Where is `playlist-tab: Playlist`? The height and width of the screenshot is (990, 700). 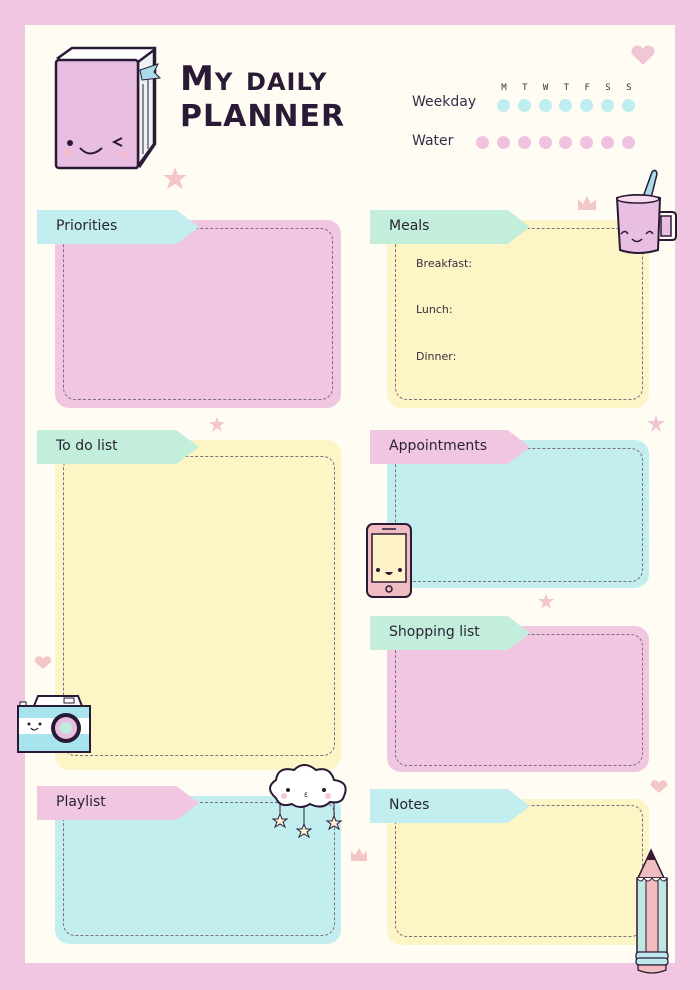 playlist-tab: Playlist is located at coordinates (118, 803).